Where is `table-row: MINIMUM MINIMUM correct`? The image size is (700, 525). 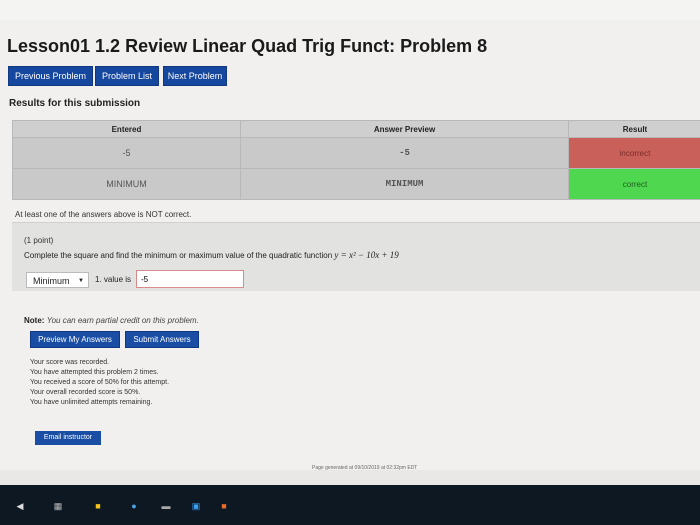 table-row: MINIMUM MINIMUM correct is located at coordinates (356, 184).